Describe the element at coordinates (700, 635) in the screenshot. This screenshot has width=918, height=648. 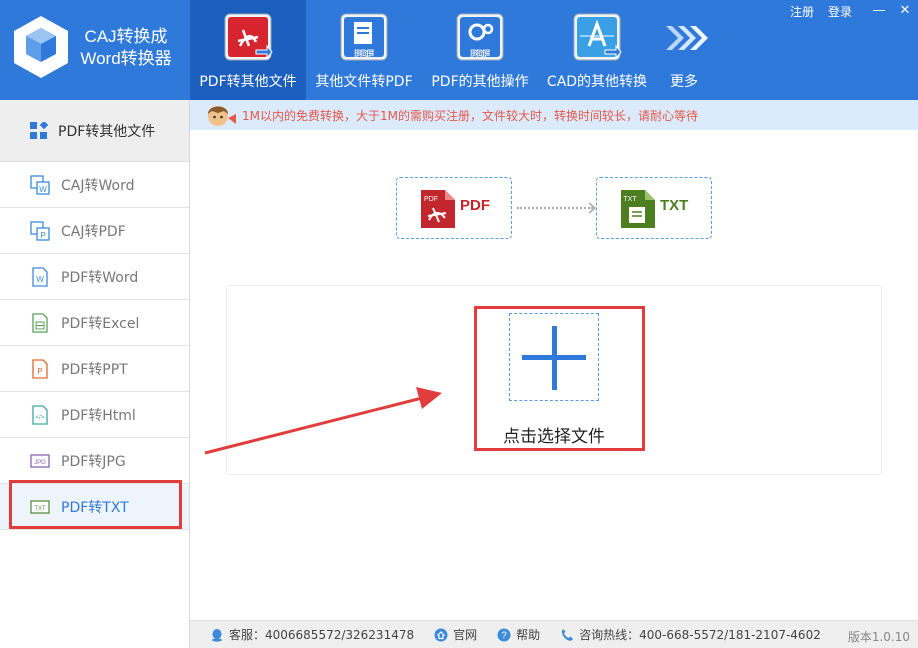
I see `hotline-text: 咨询热线：400-668-5572/181-2107-4602` at that location.